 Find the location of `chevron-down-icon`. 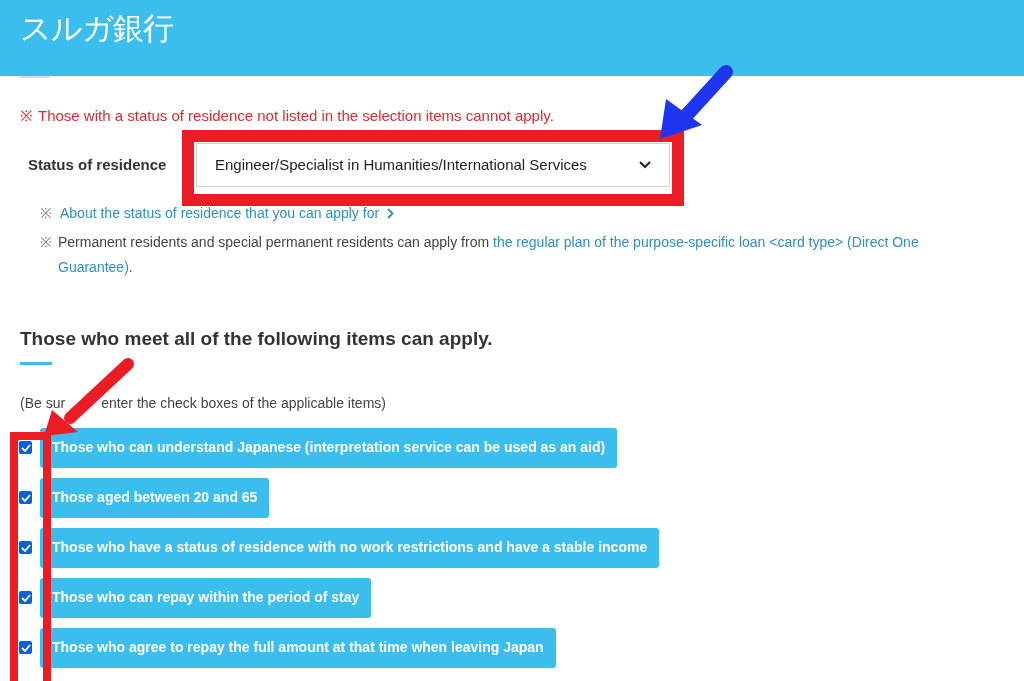

chevron-down-icon is located at coordinates (645, 165).